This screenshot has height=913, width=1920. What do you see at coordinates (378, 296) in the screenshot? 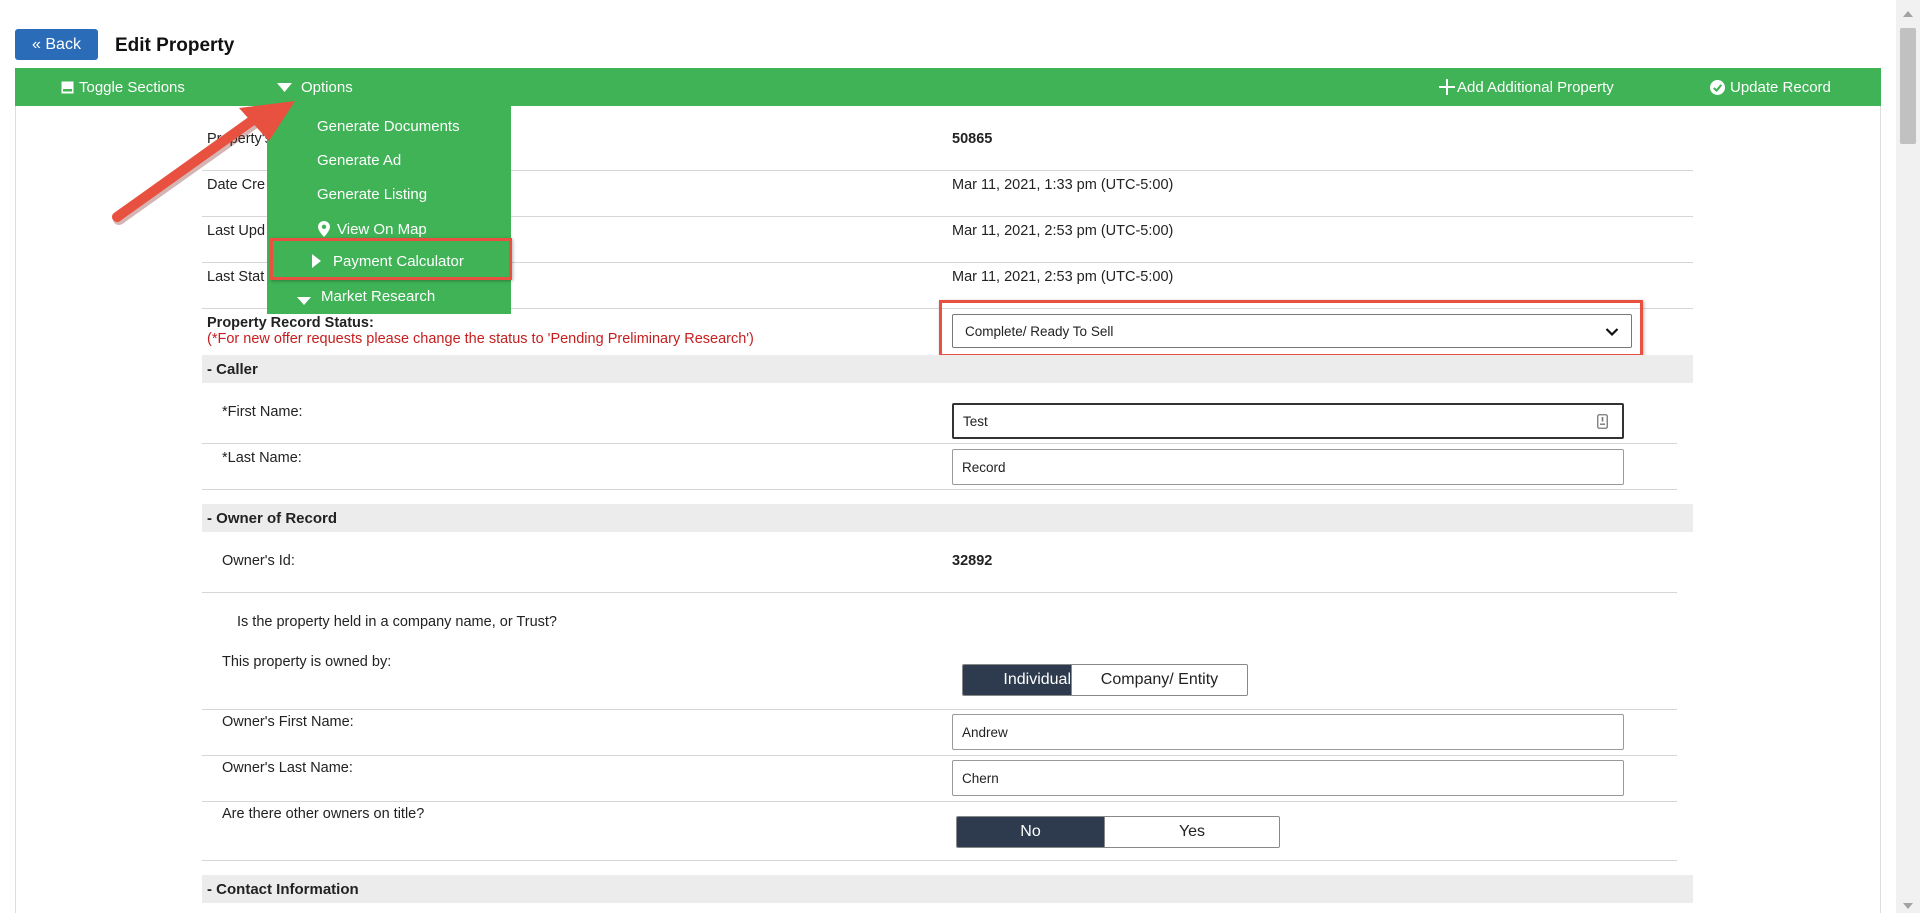
I see `menu-item-label: Market Research` at bounding box center [378, 296].